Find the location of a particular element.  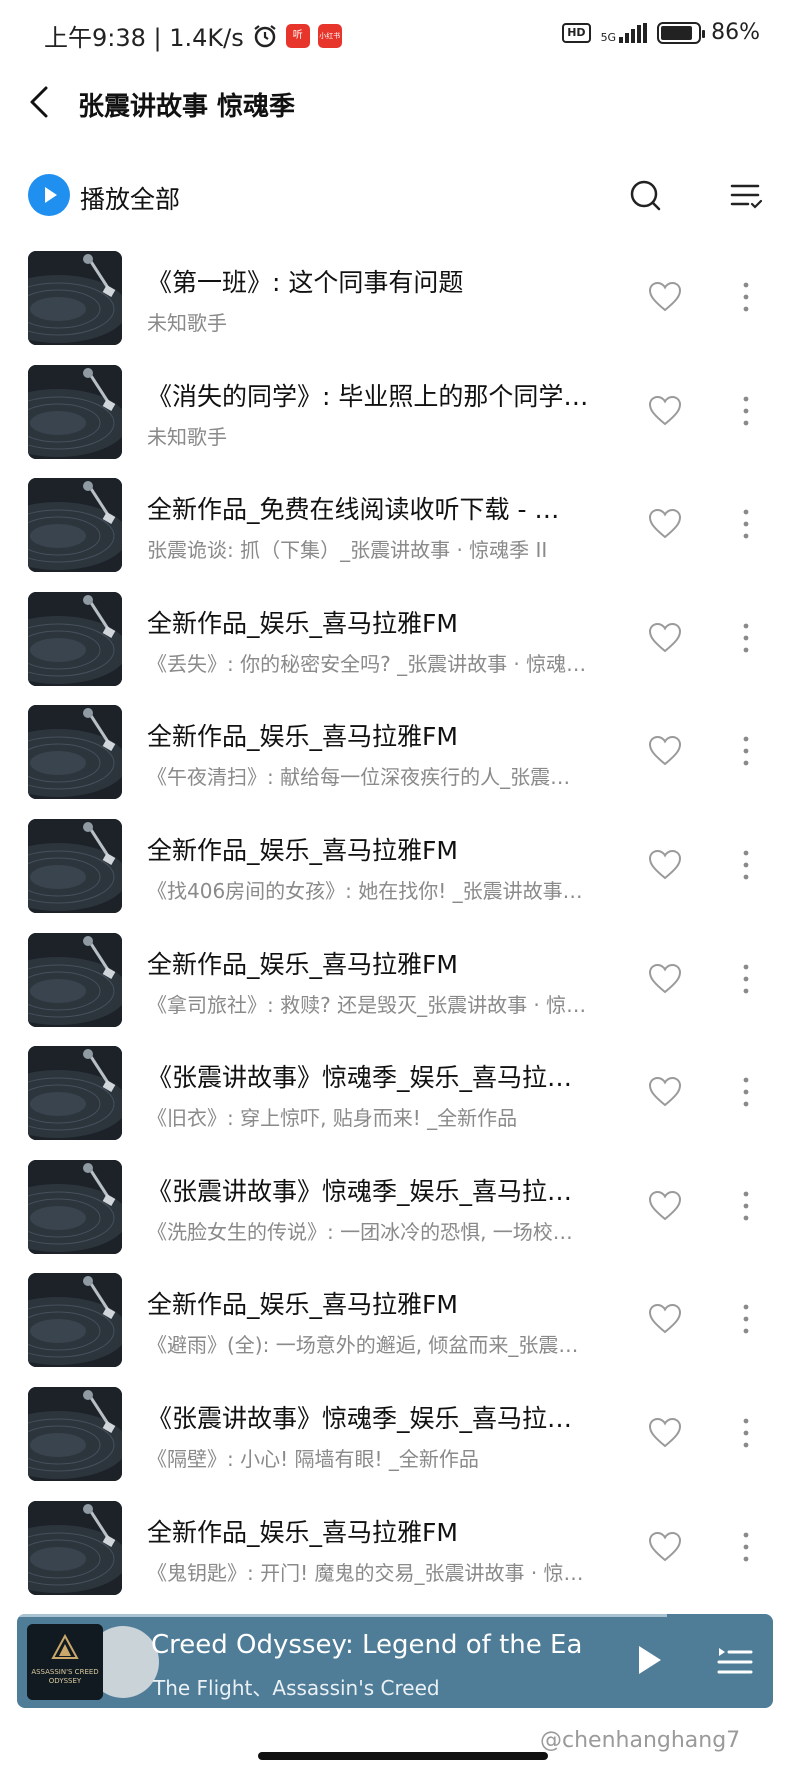

track-subtitle: 未知歌手 is located at coordinates (187, 436).